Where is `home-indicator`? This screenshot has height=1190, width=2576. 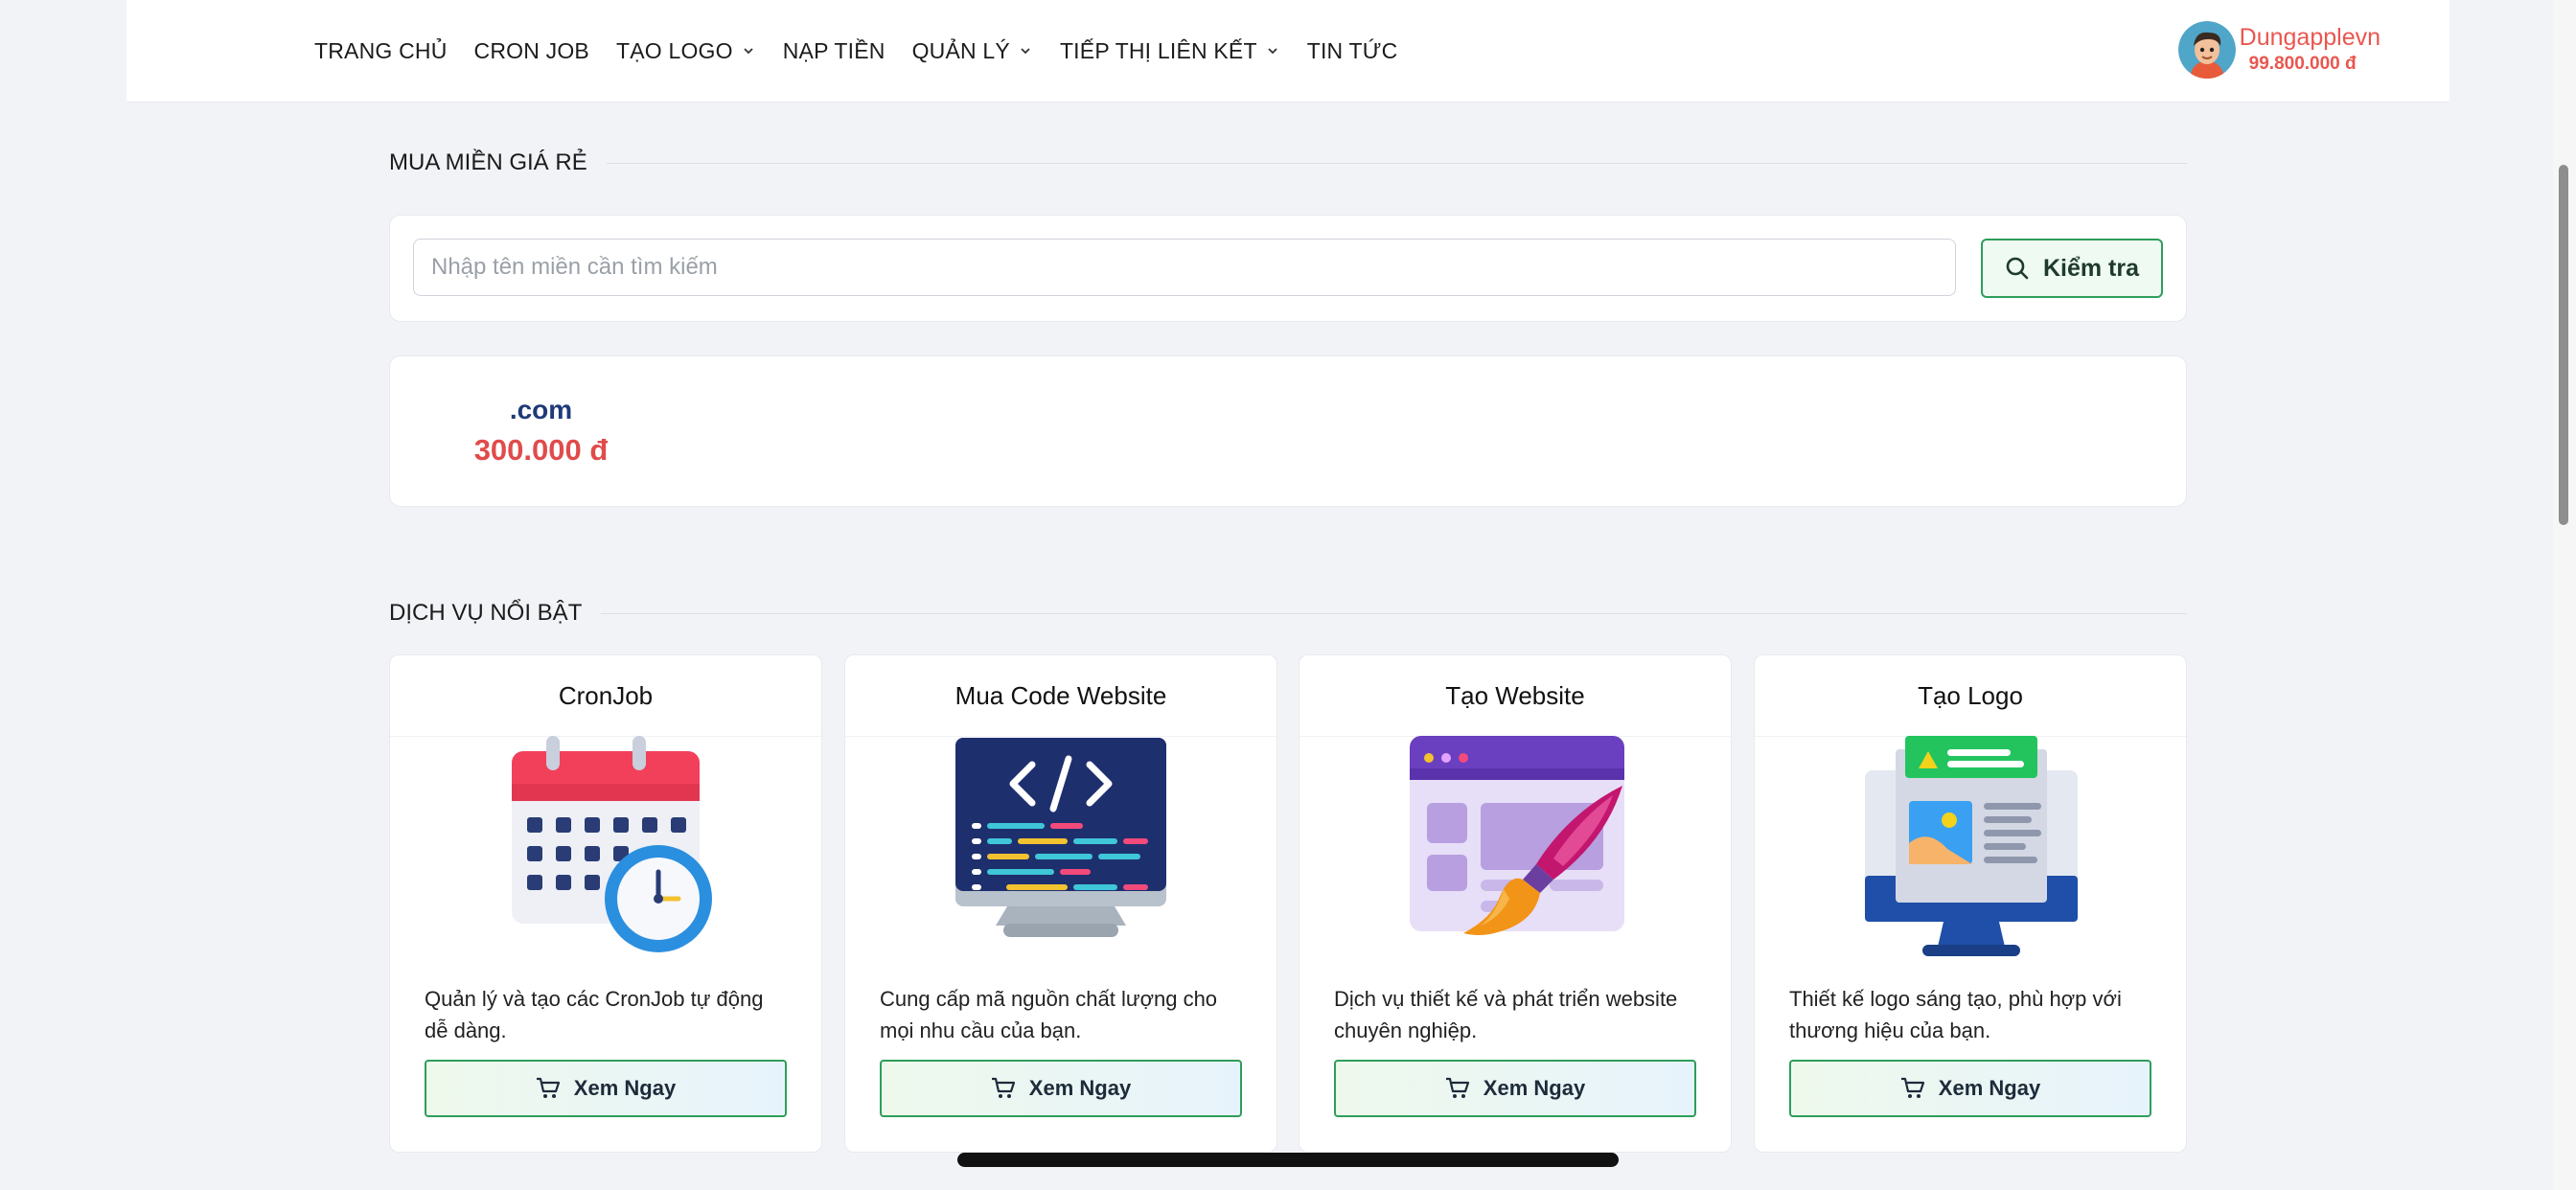 home-indicator is located at coordinates (1288, 1160).